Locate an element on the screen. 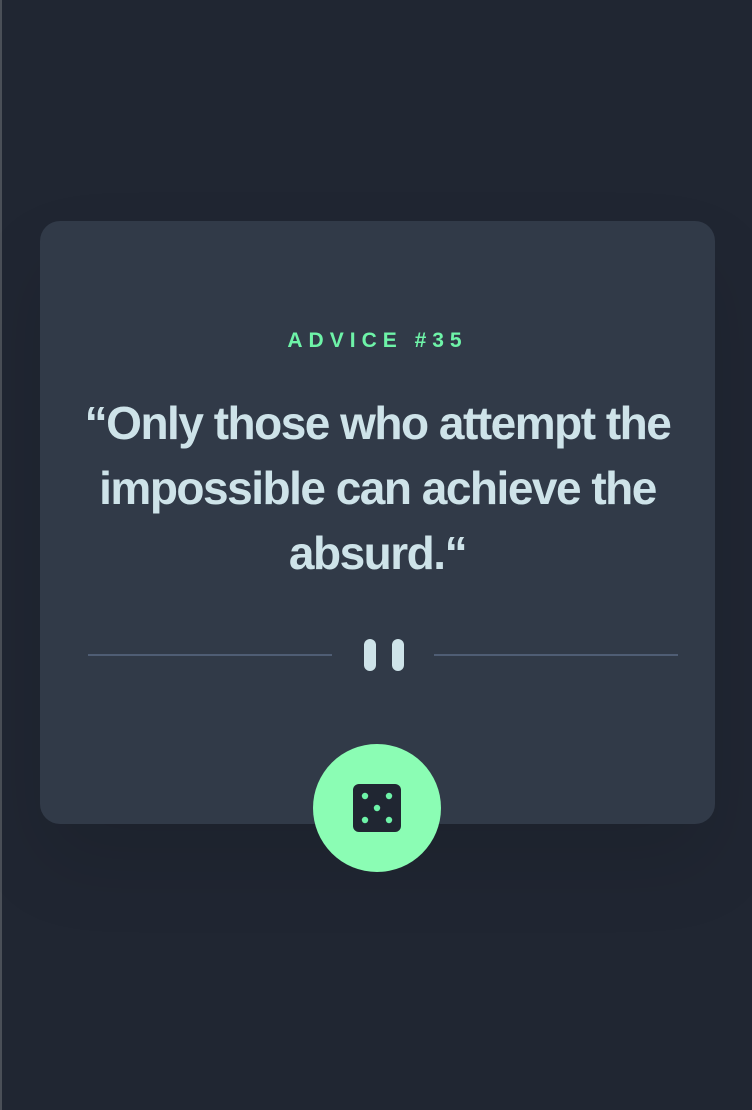  pattern-divider is located at coordinates (383, 655).